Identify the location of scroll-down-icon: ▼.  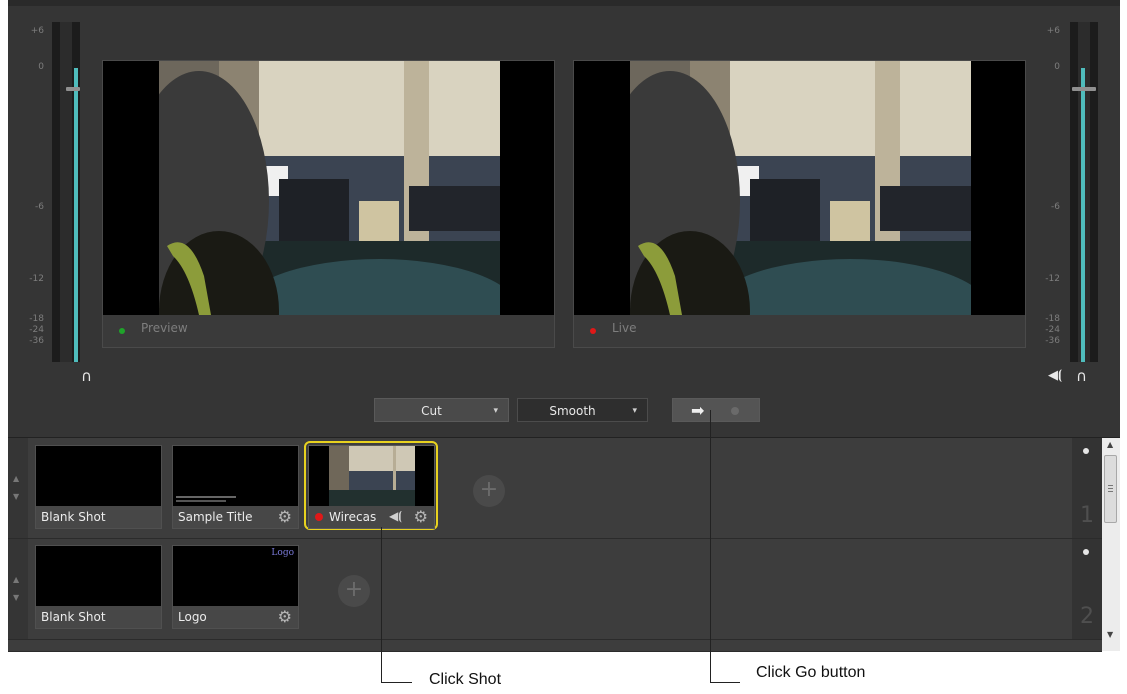
(1110, 634).